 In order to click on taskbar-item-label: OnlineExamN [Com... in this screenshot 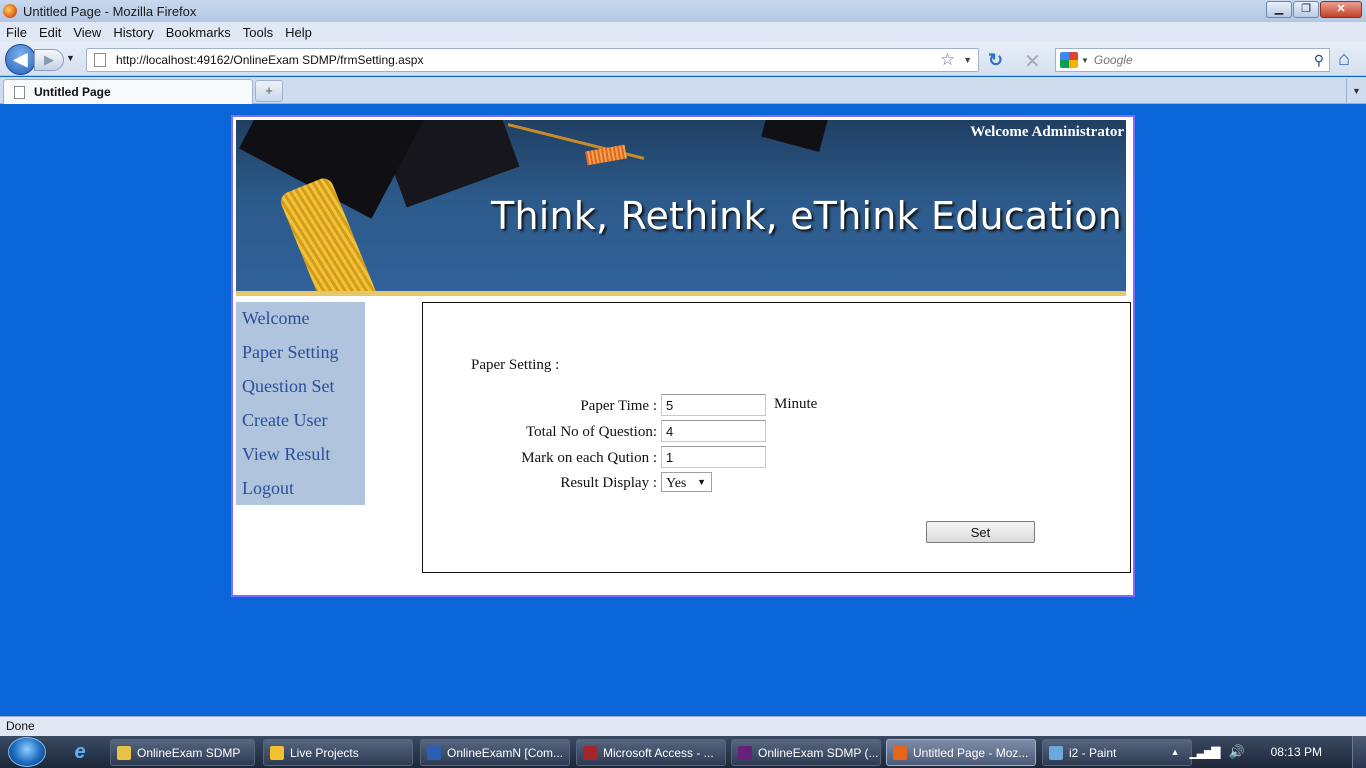, I will do `click(505, 752)`.